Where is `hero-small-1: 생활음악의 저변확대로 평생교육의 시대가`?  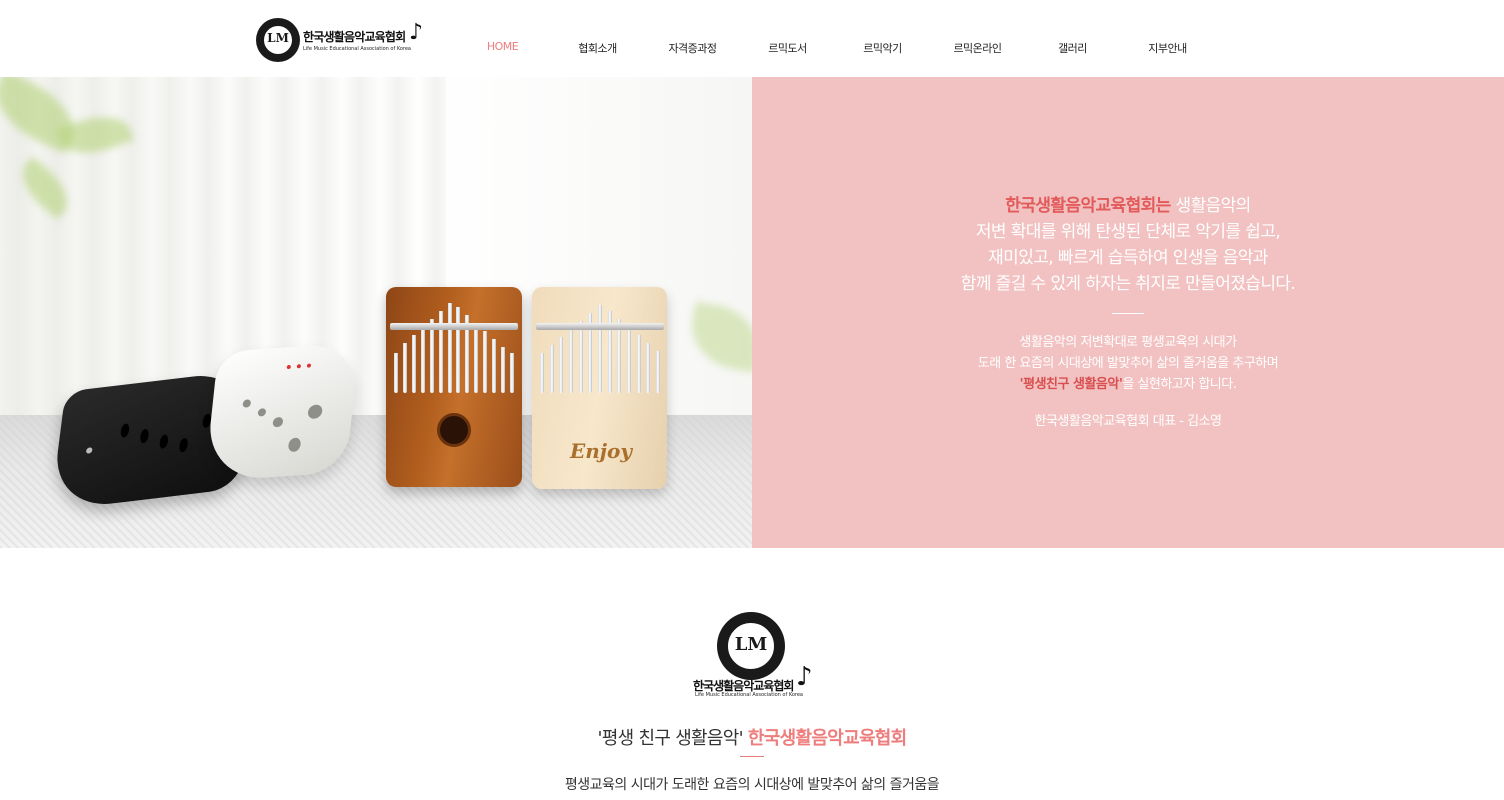
hero-small-1: 생활음악의 저변확대로 평생교육의 시대가 is located at coordinates (1128, 342).